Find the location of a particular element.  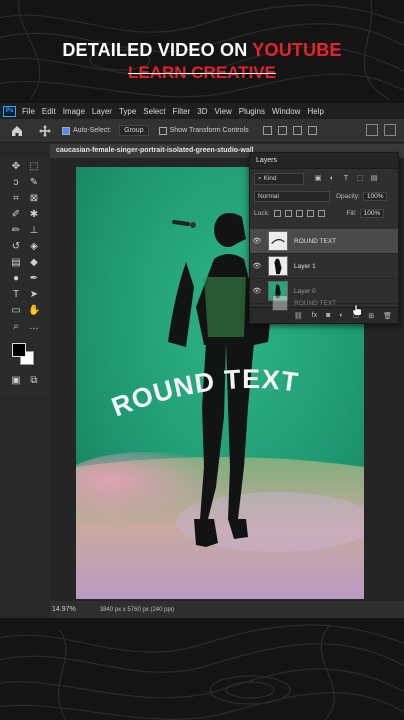

lock-label: Lock: is located at coordinates (262, 213).